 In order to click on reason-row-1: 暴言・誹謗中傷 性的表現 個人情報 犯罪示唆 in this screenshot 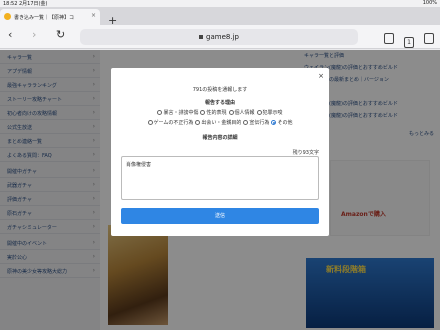, I will do `click(220, 113)`.